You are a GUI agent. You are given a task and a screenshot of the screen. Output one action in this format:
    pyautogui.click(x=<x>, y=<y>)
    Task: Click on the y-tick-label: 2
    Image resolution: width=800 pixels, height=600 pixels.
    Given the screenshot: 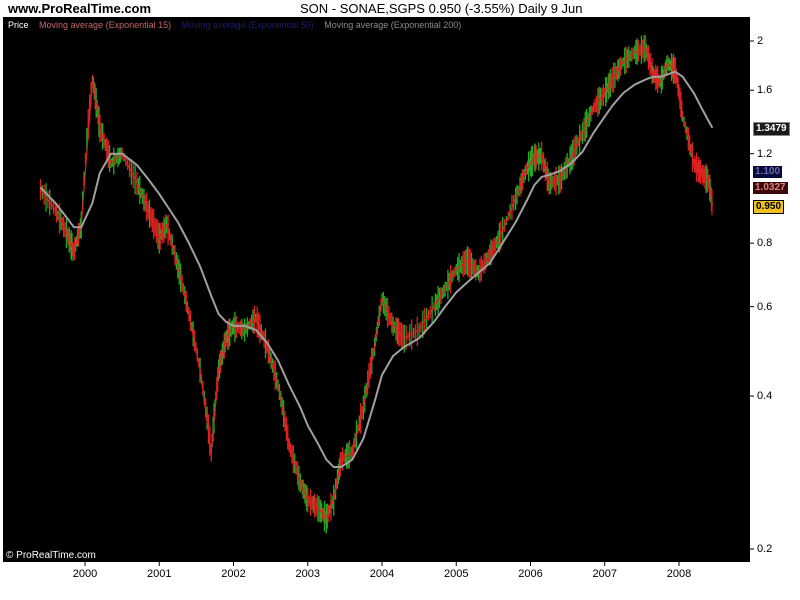 What is the action you would take?
    pyautogui.click(x=760, y=41)
    